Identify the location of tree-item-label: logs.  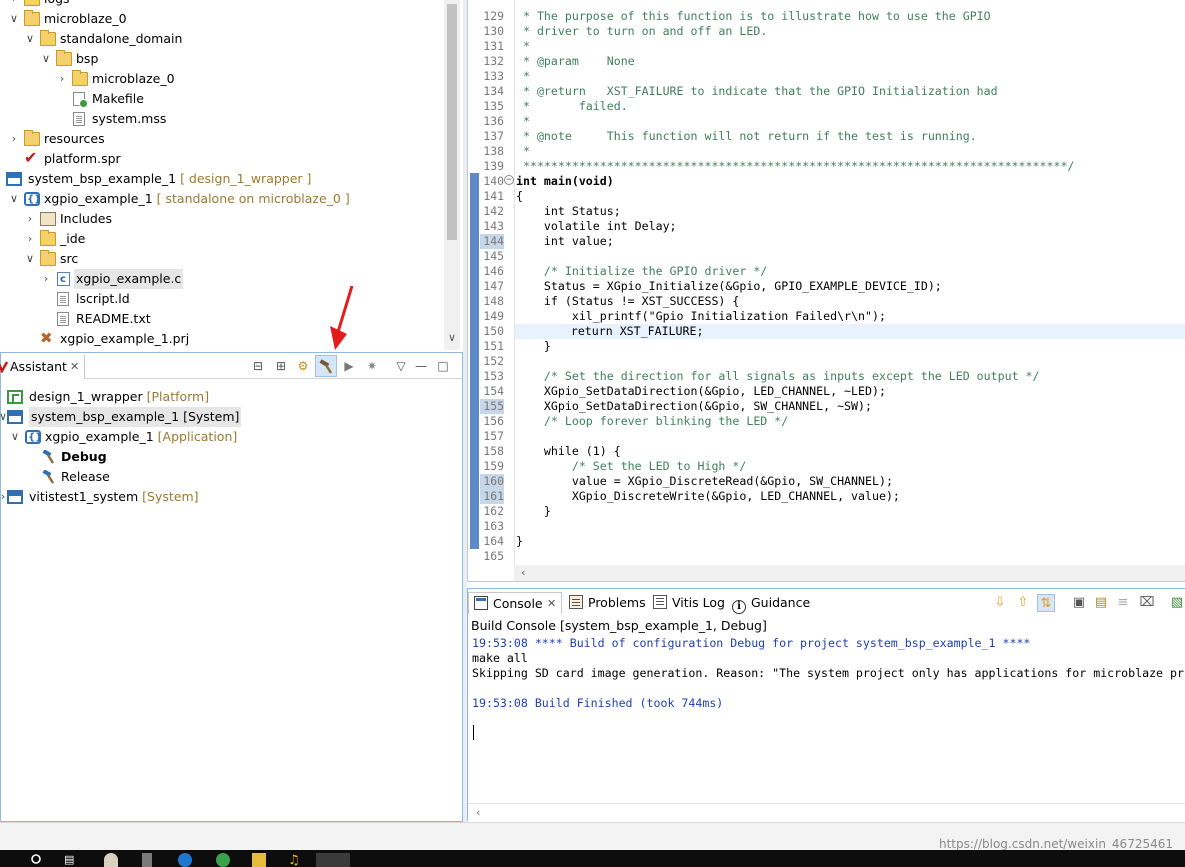
(57, 4).